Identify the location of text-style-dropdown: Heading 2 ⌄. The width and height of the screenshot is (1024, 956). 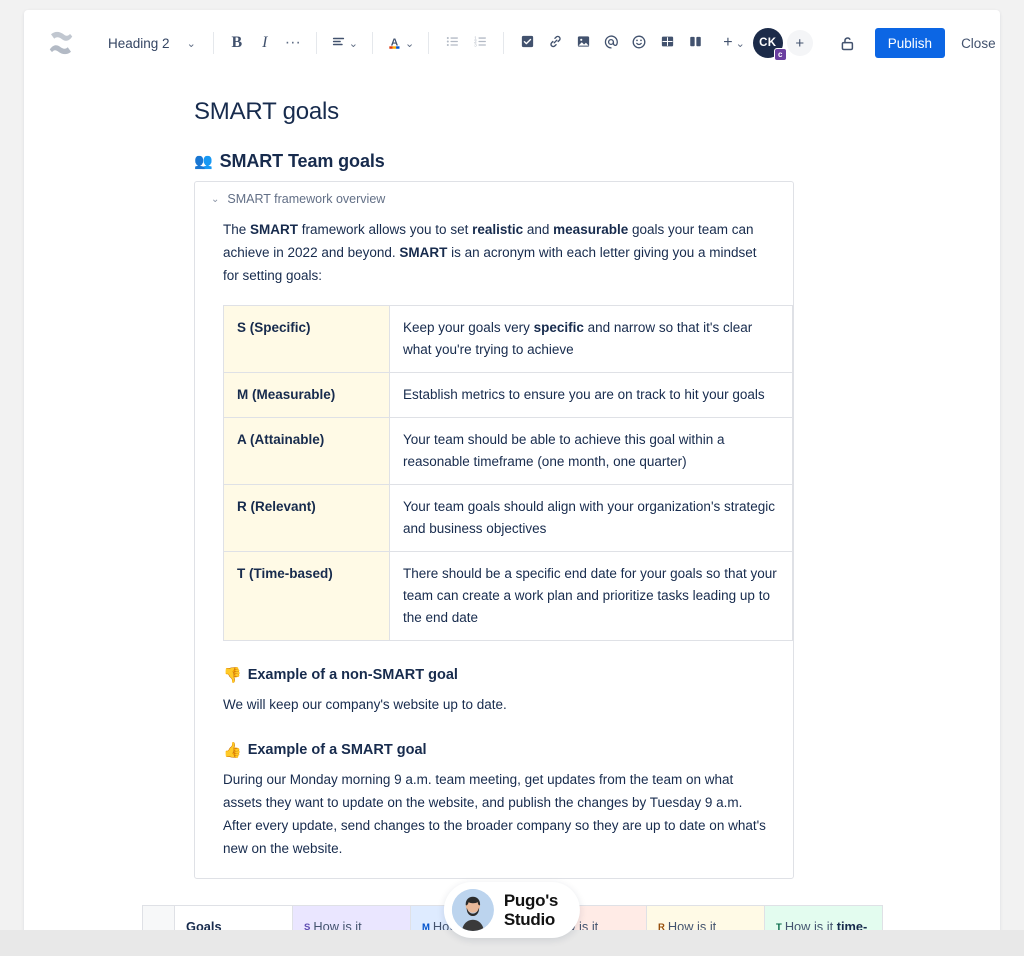
(152, 43).